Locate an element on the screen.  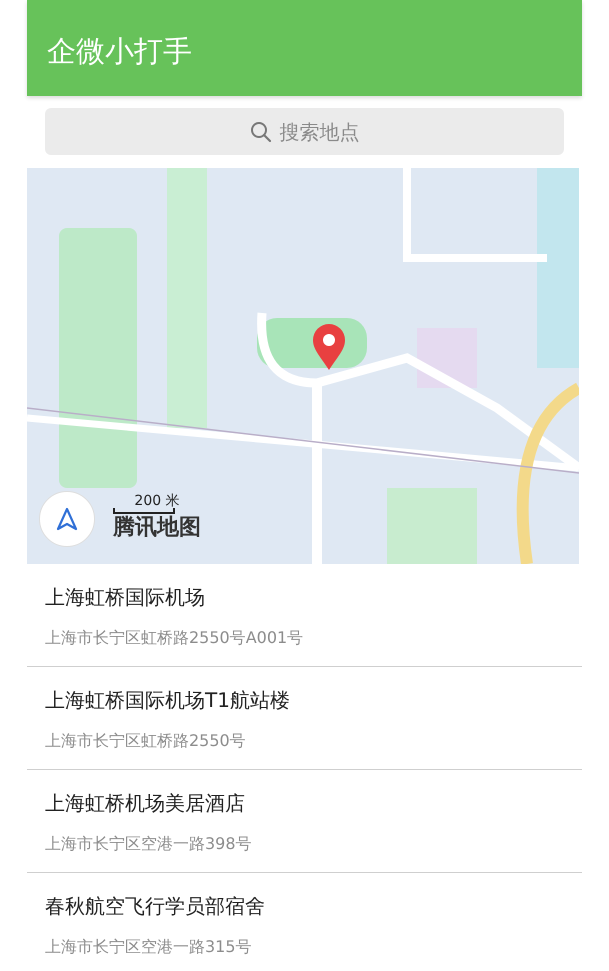
place-item: 春秋航空飞行学员部宿舍 上海市长宁区空港一路315号 is located at coordinates (304, 922).